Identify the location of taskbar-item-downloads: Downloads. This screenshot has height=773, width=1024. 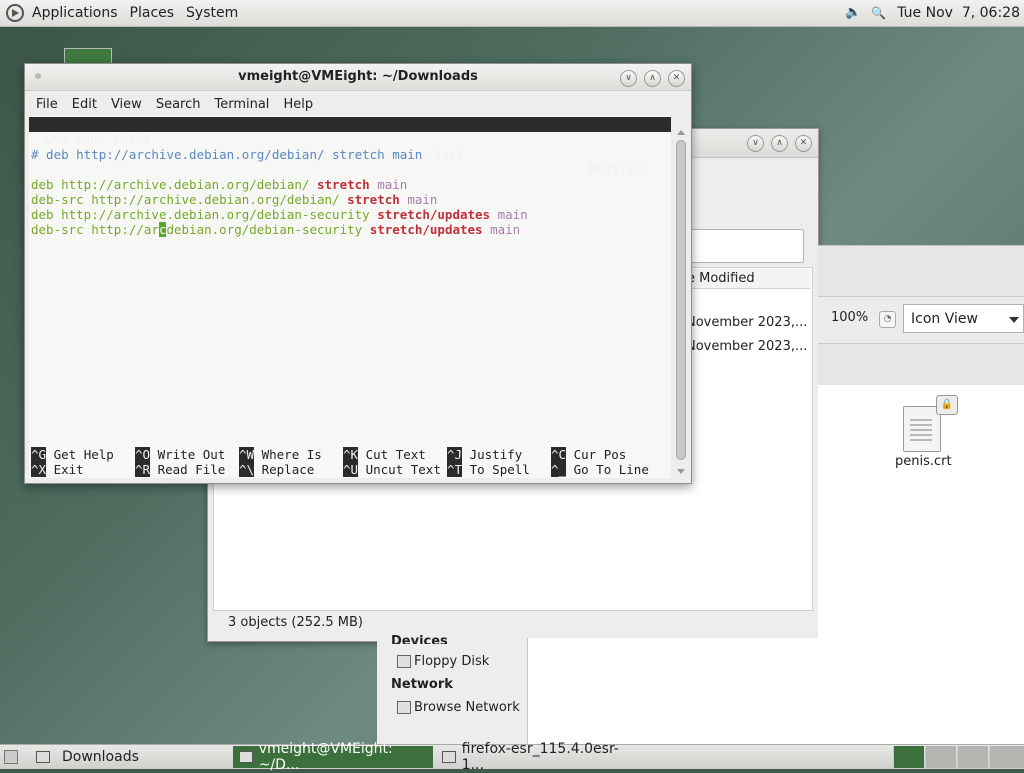
(130, 757).